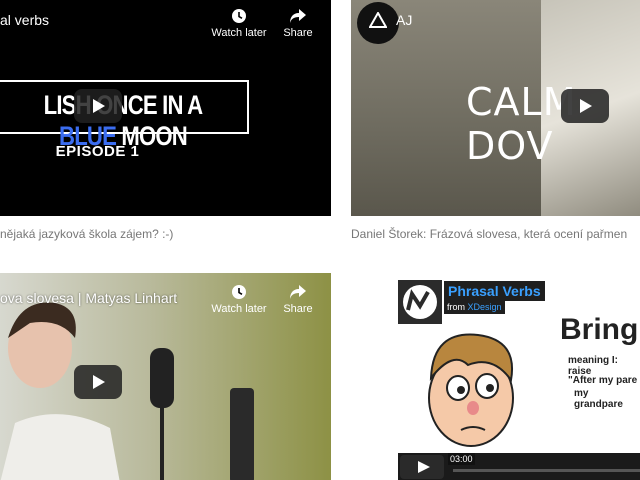  I want to click on triangle-logo-icon, so click(378, 20).